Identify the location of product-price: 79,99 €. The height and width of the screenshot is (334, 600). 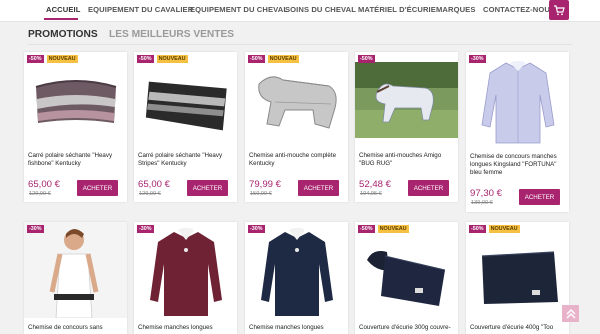
(265, 184).